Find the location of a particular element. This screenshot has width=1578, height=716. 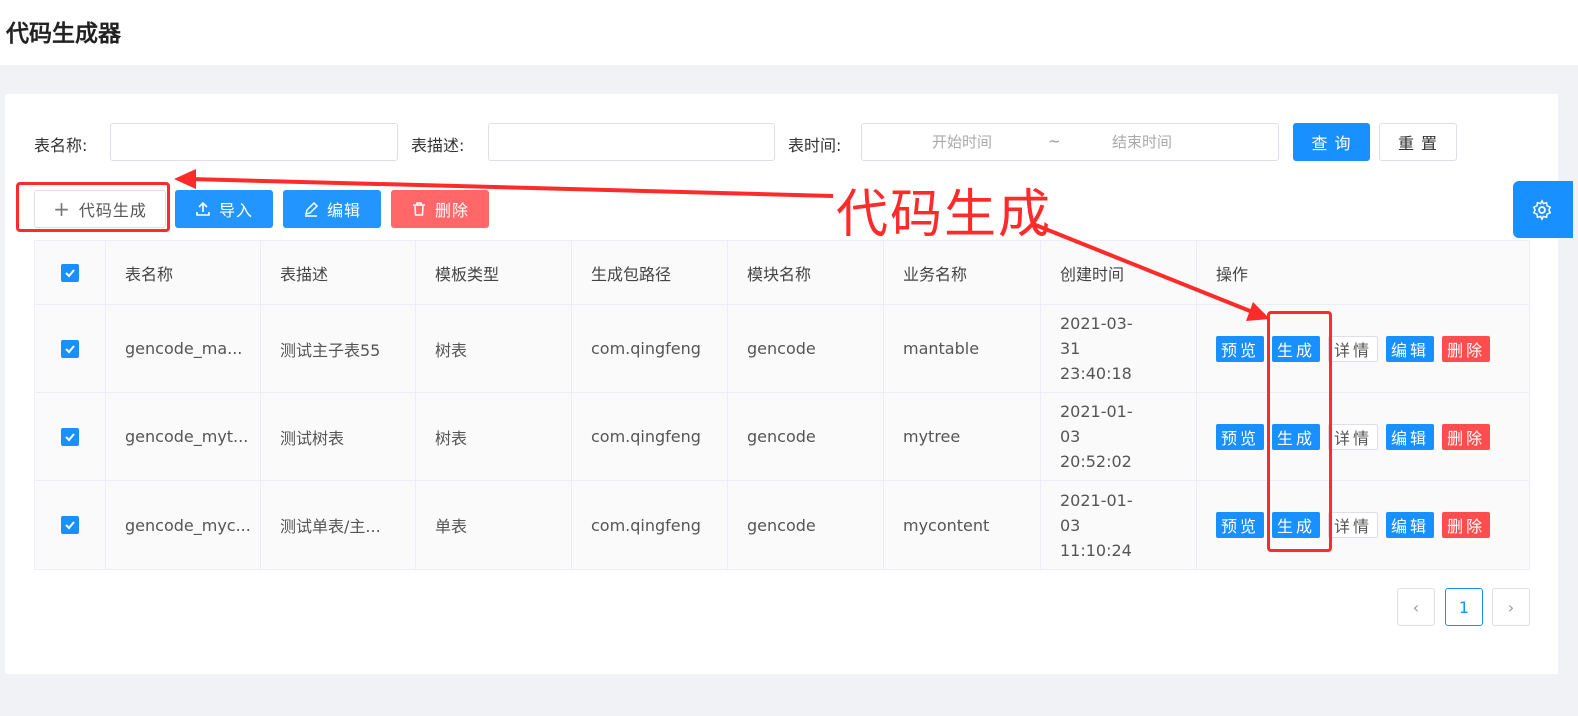

arrow-to-toolbar is located at coordinates (504, 183).